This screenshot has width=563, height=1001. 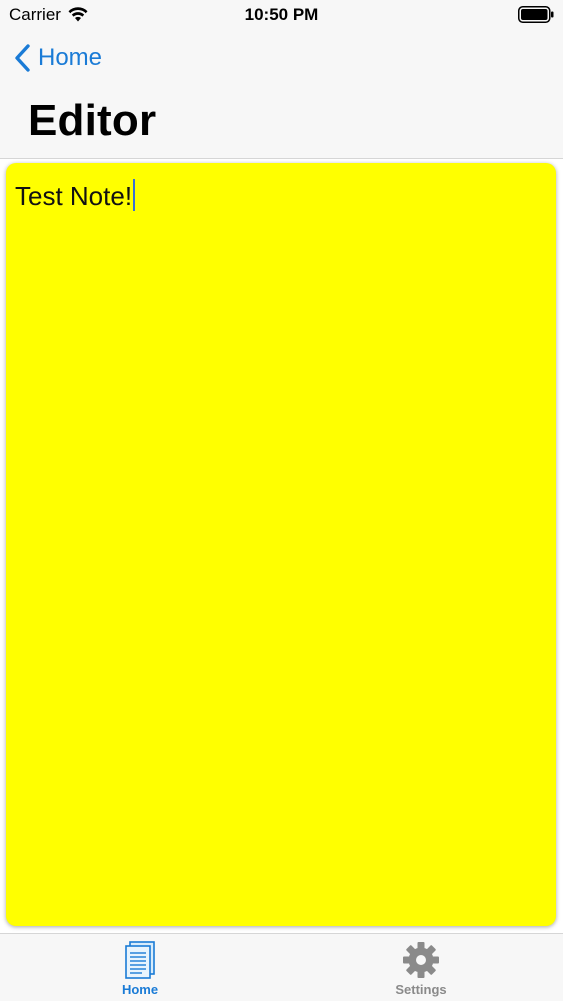 What do you see at coordinates (22, 58) in the screenshot?
I see `chevron-left-icon` at bounding box center [22, 58].